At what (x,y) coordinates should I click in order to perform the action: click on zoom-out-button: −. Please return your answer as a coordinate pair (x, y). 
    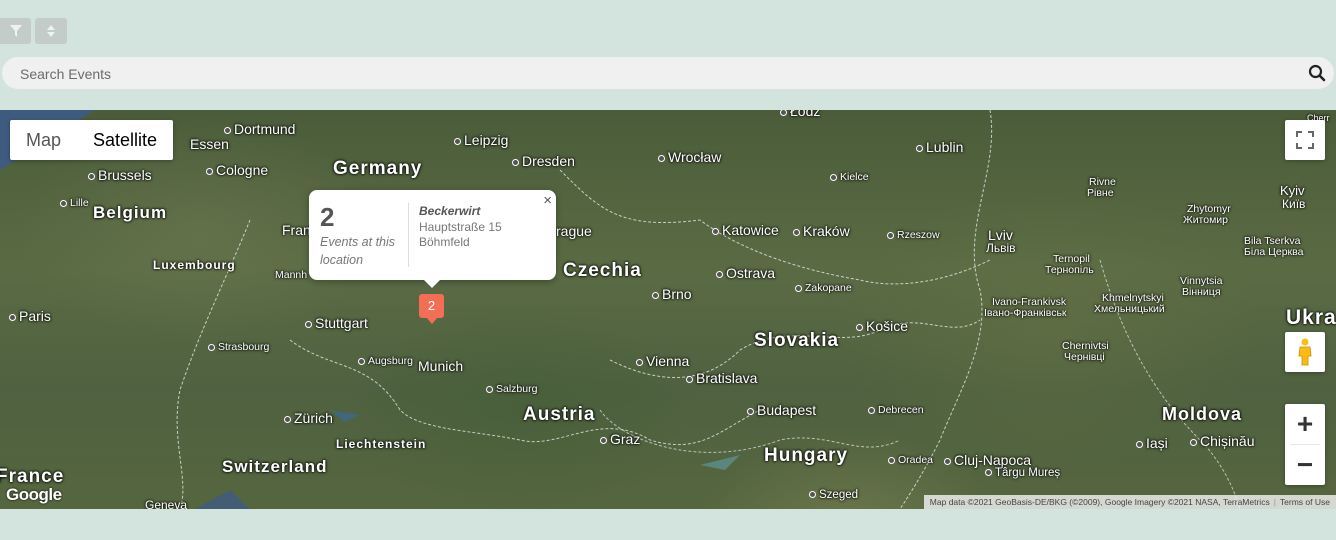
    Looking at the image, I should click on (1305, 465).